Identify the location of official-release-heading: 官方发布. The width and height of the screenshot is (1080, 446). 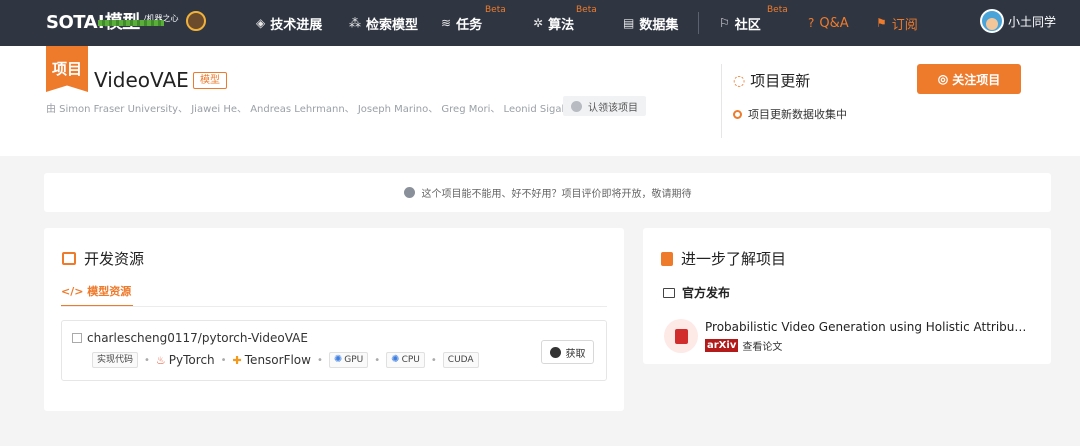
(696, 292).